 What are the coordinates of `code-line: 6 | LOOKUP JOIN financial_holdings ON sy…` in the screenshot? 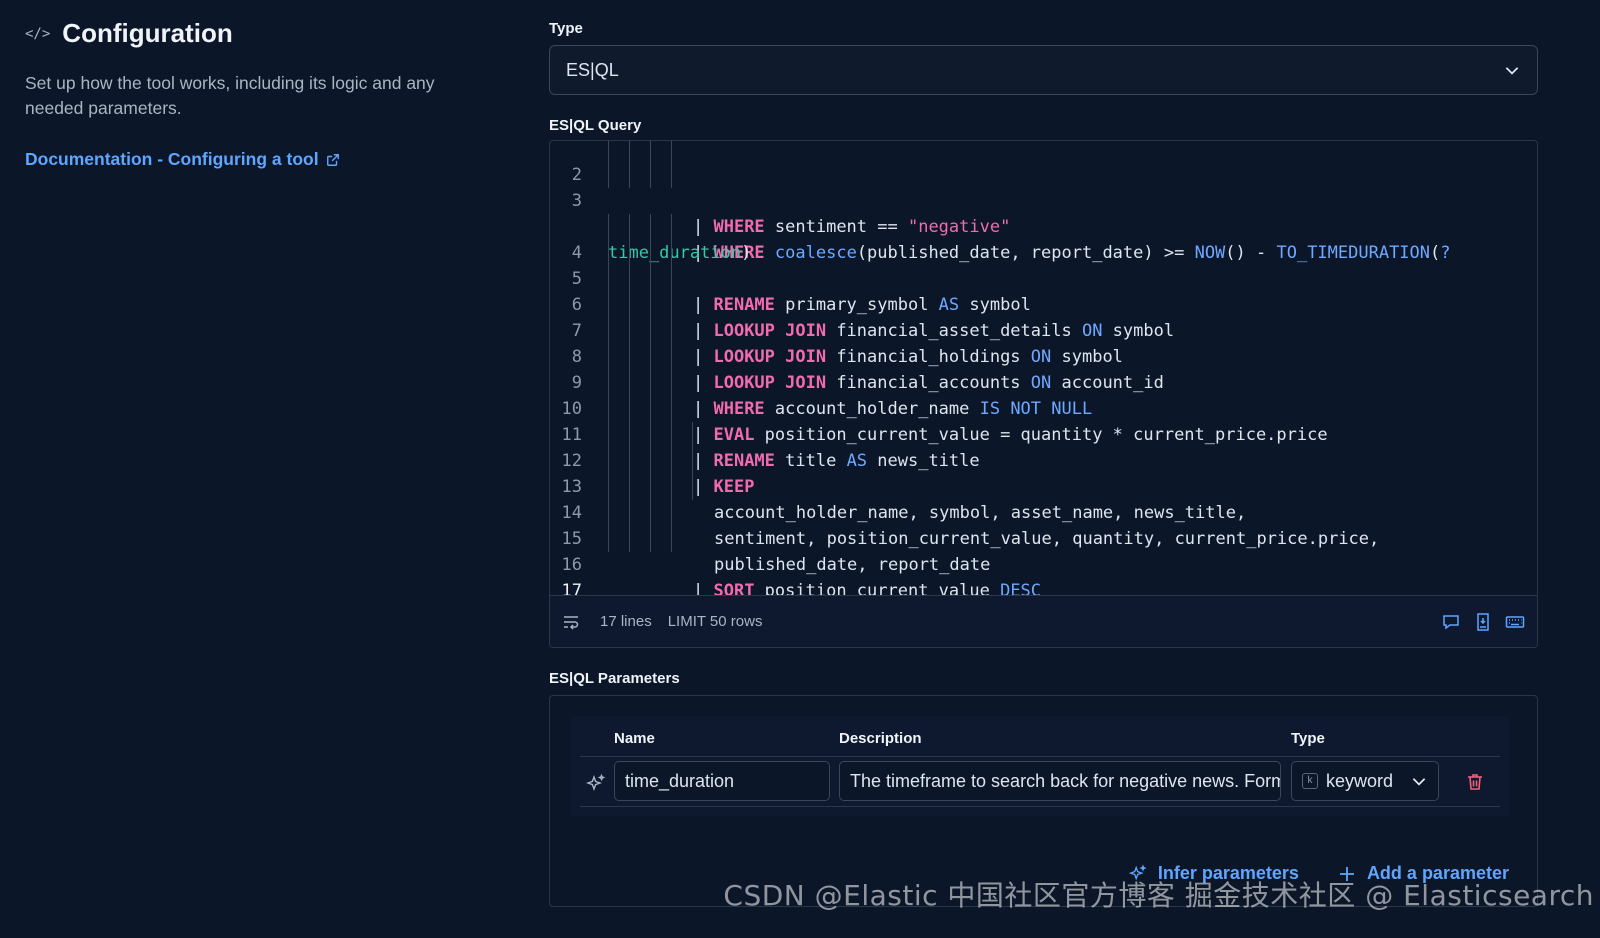 It's located at (1043, 316).